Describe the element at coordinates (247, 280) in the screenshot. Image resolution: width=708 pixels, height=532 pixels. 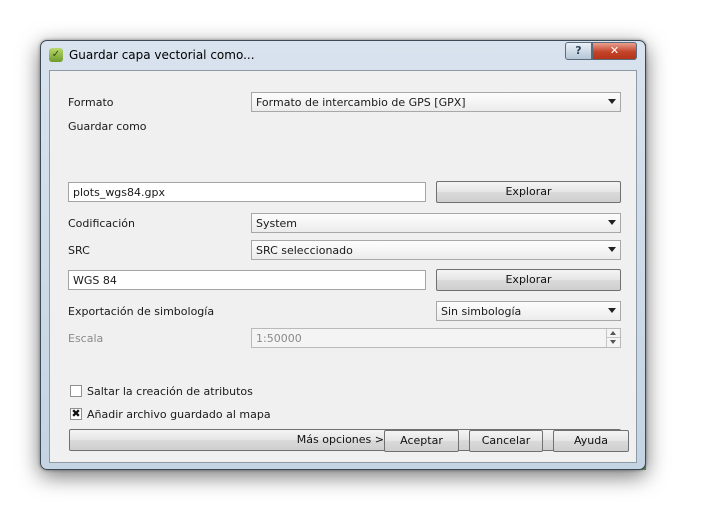
I see `crs-input: WGS 84` at that location.